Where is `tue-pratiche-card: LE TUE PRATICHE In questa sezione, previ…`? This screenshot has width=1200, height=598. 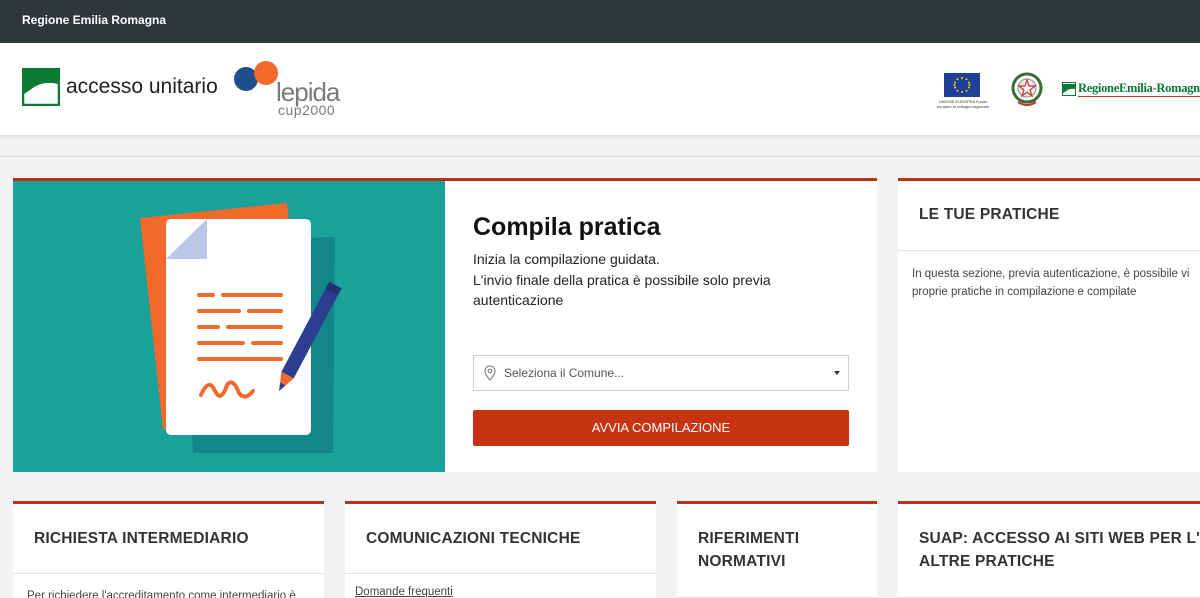 tue-pratiche-card: LE TUE PRATICHE In questa sezione, previ… is located at coordinates (1049, 325).